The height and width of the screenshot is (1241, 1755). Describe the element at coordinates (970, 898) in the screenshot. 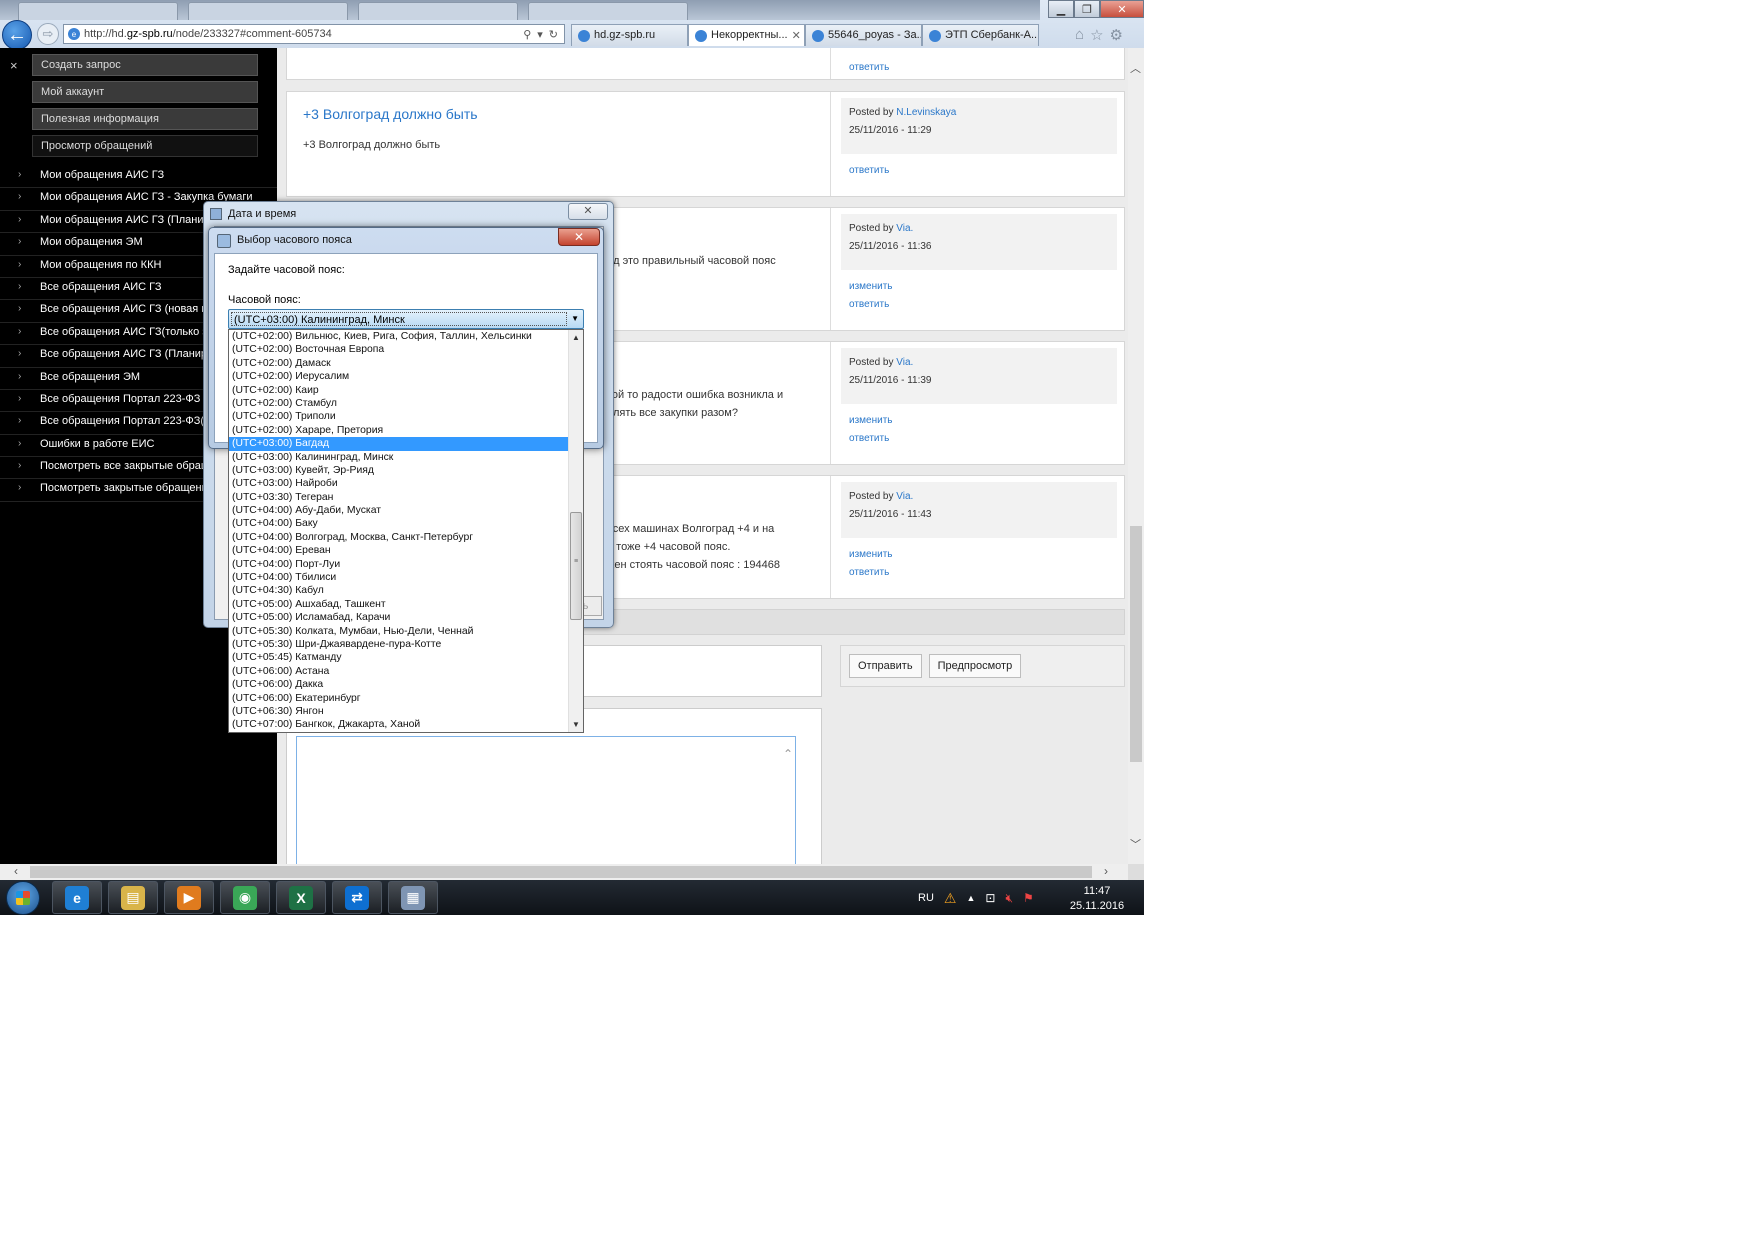

I see `show-hidden-icons-icon: ▲` at that location.